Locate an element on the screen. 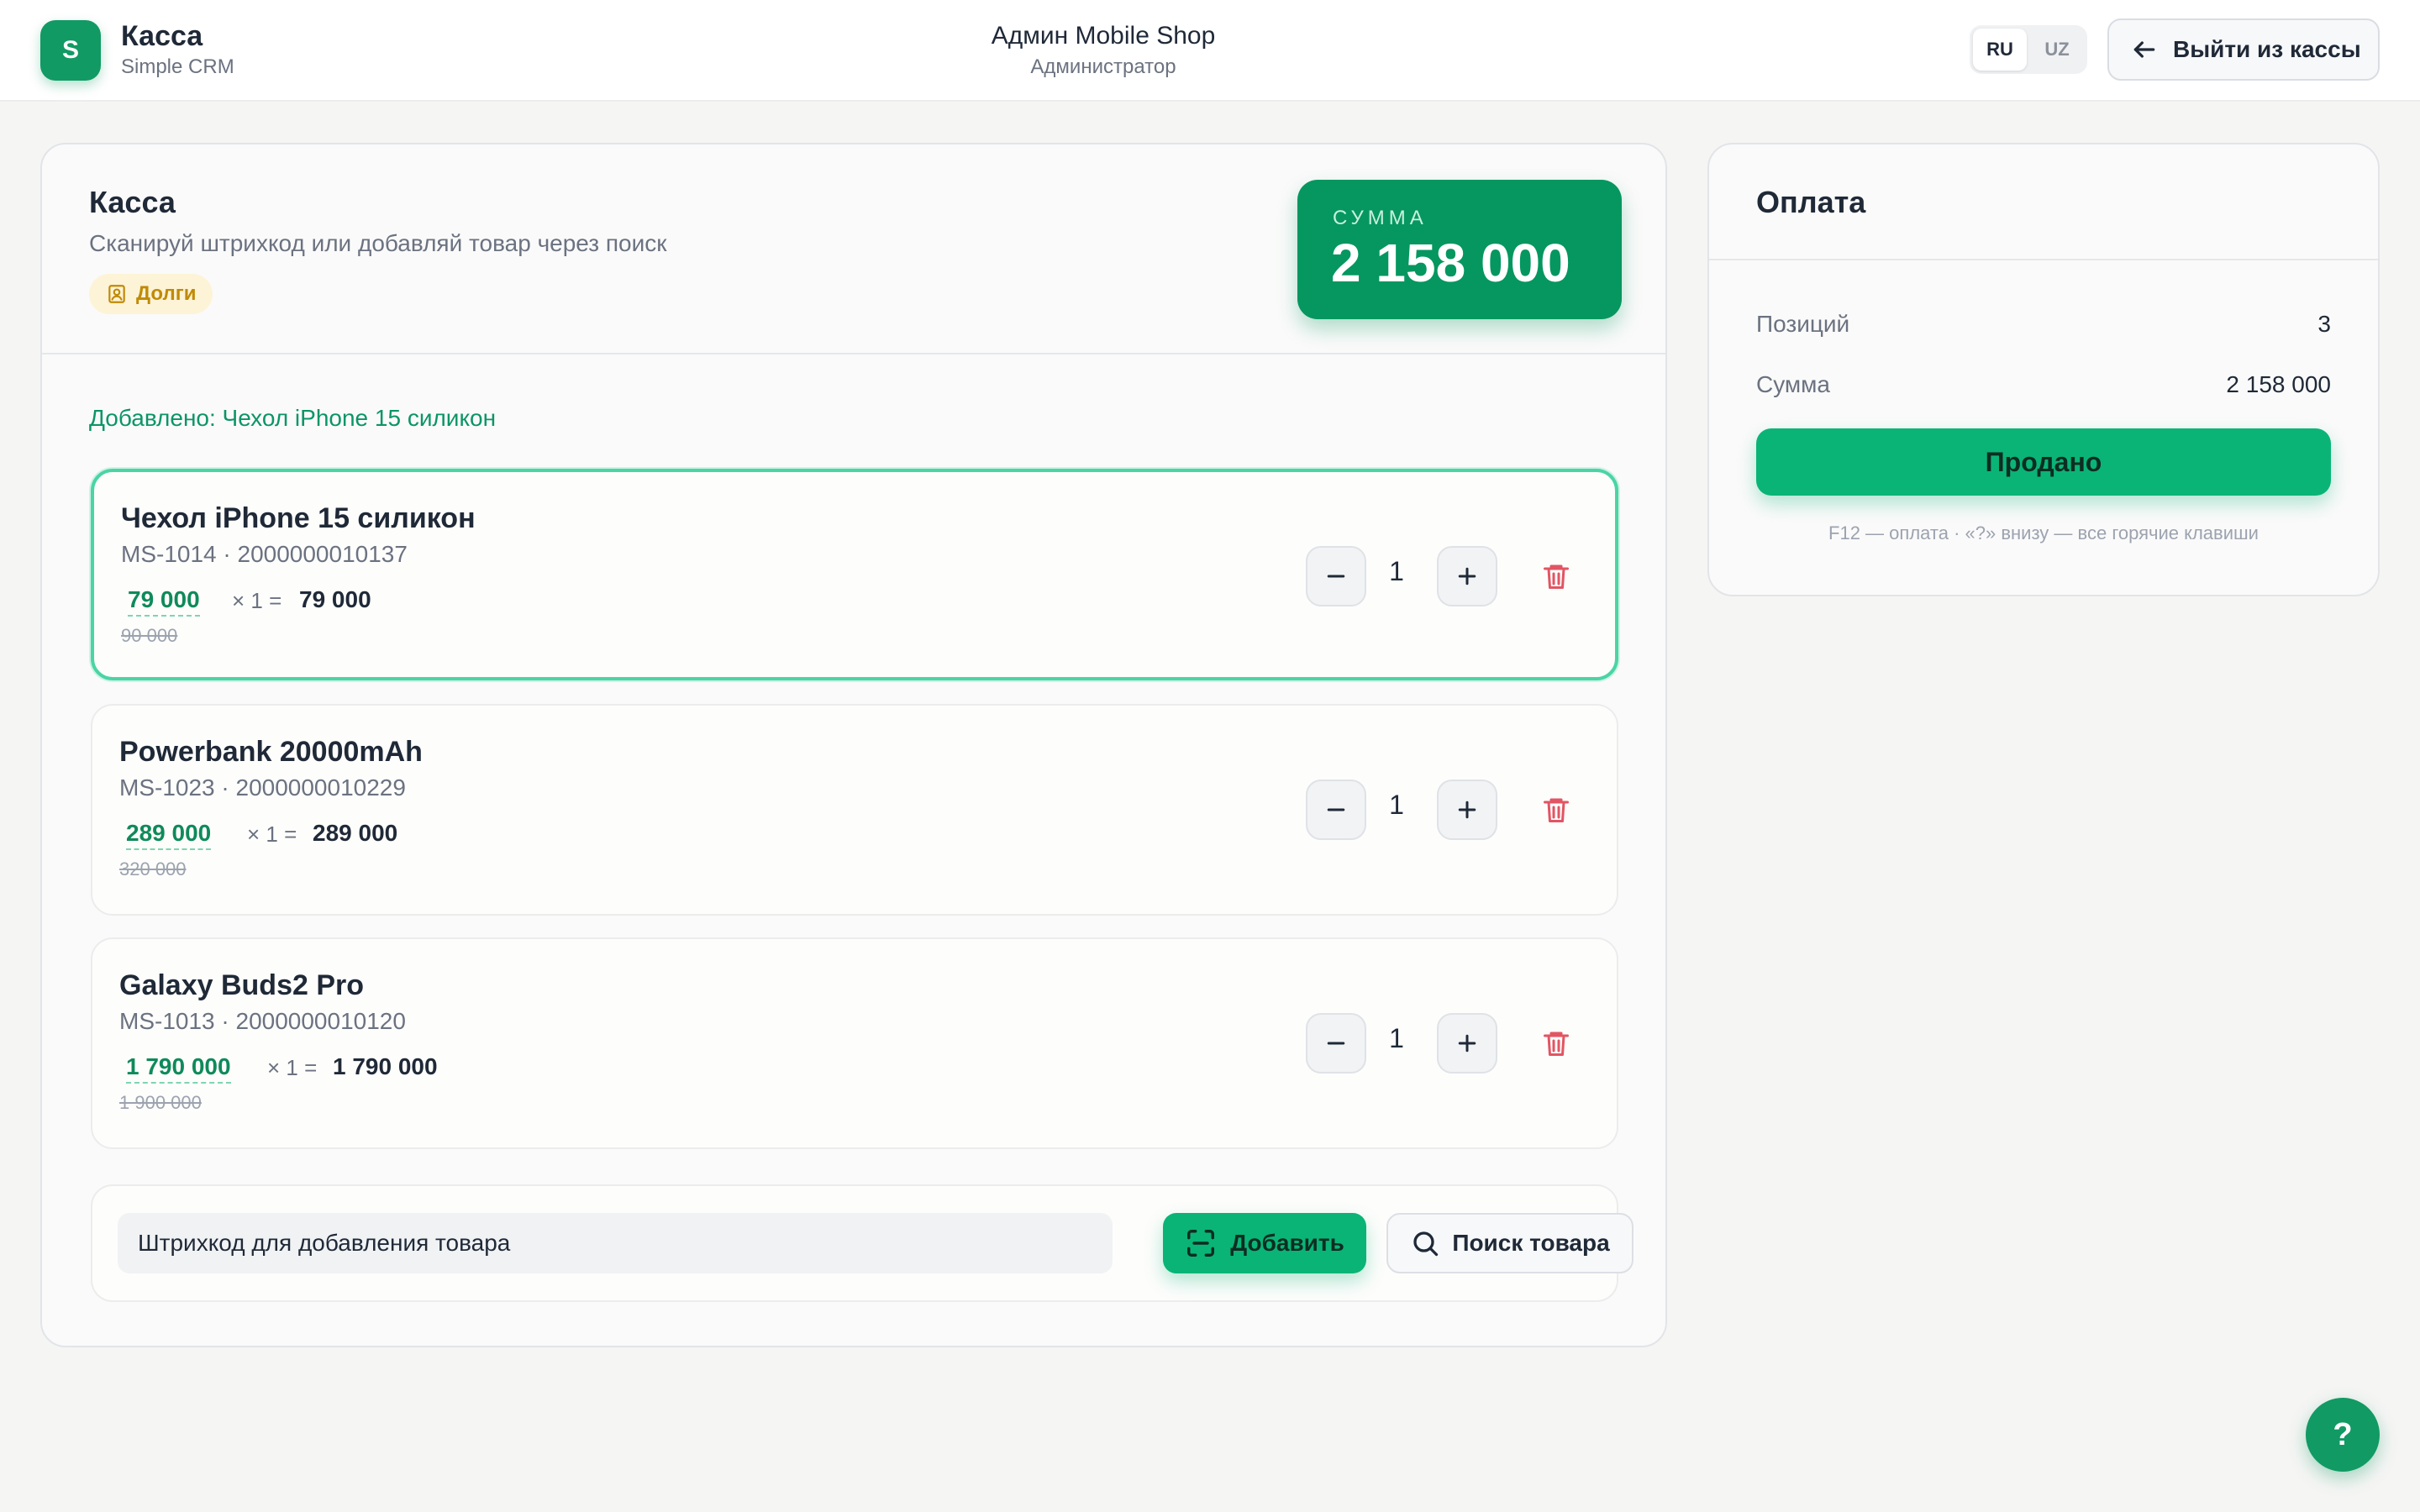 The height and width of the screenshot is (1512, 2420). item-total: 1 790 000 is located at coordinates (385, 1066).